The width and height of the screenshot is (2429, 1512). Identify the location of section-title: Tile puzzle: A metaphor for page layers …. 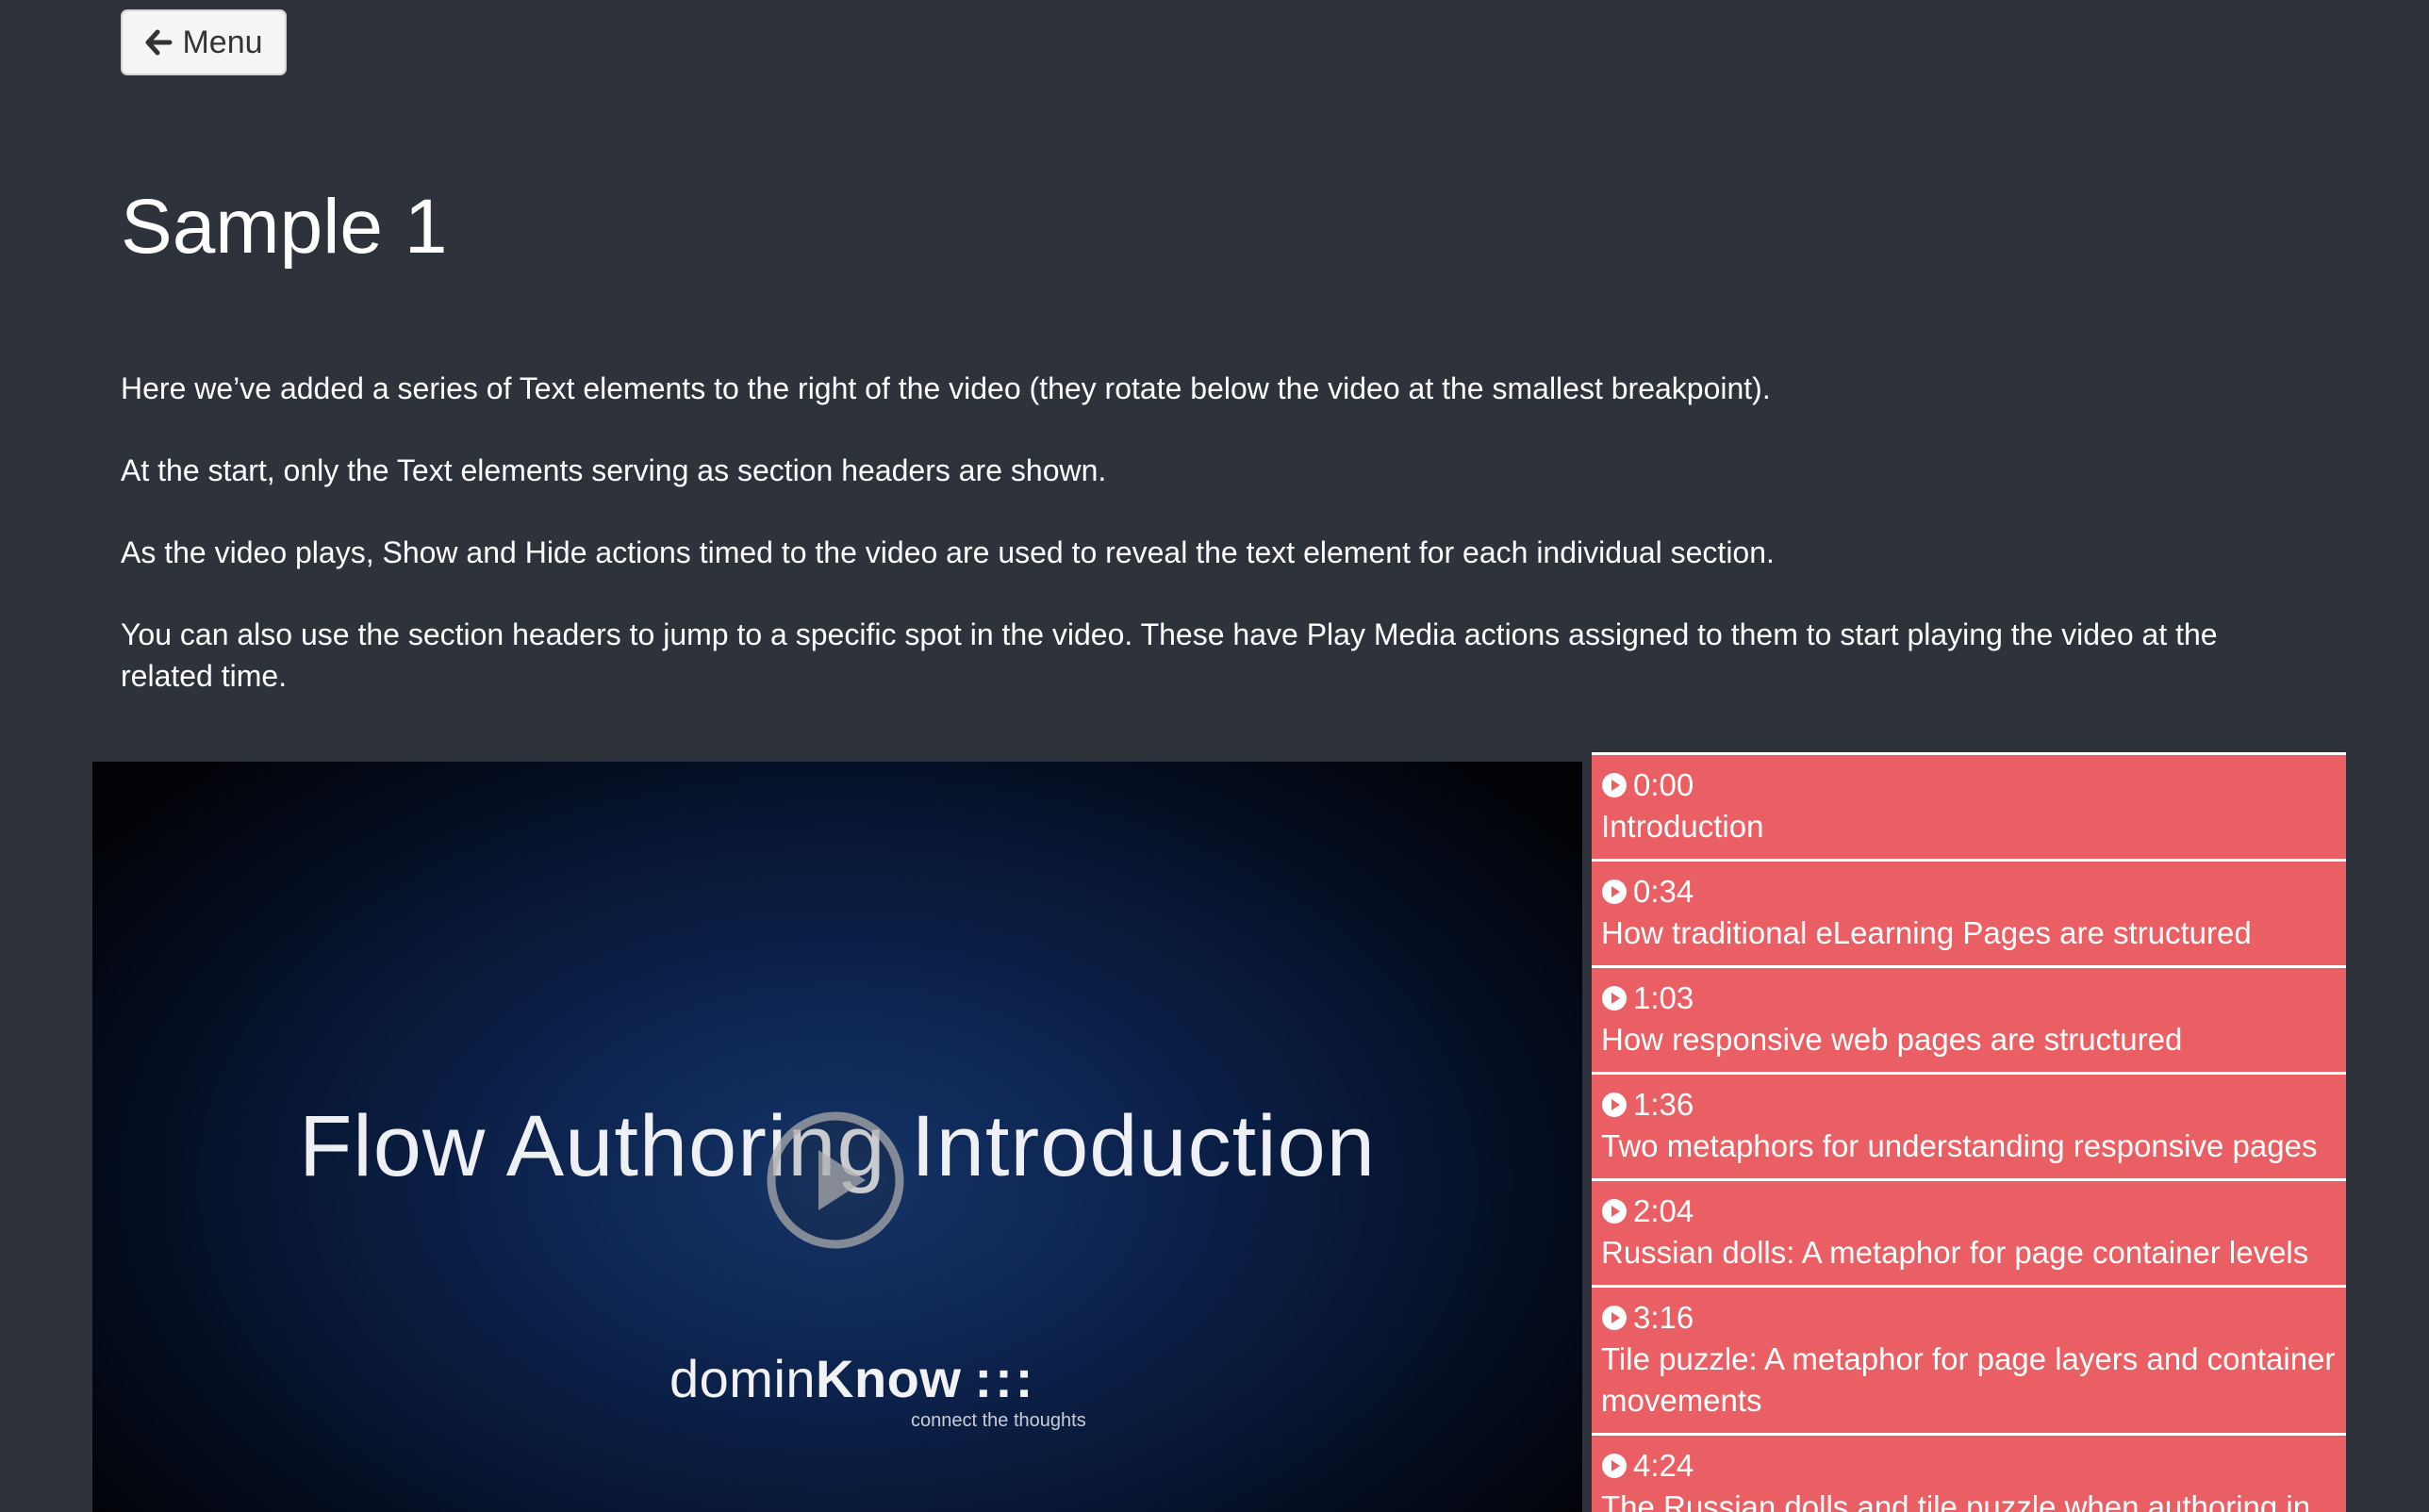
(1968, 1380).